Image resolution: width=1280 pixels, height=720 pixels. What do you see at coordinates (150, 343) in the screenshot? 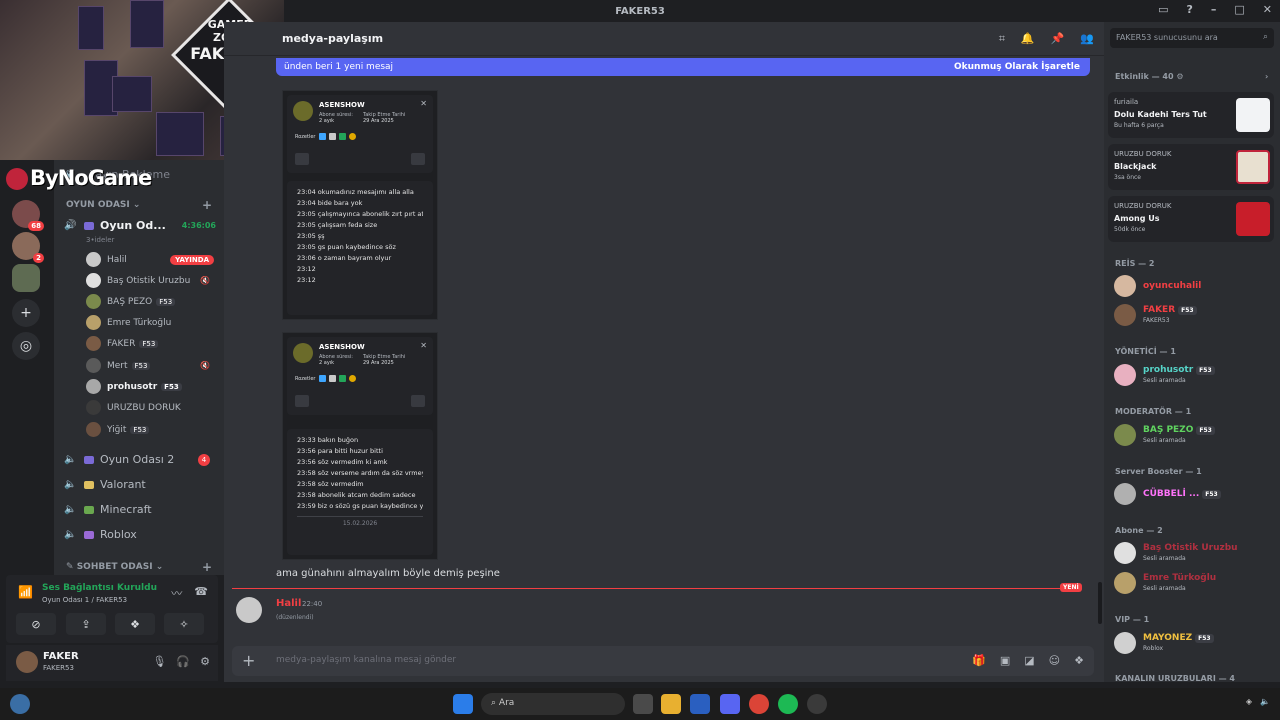
I see `voice-user: FAKER F53` at bounding box center [150, 343].